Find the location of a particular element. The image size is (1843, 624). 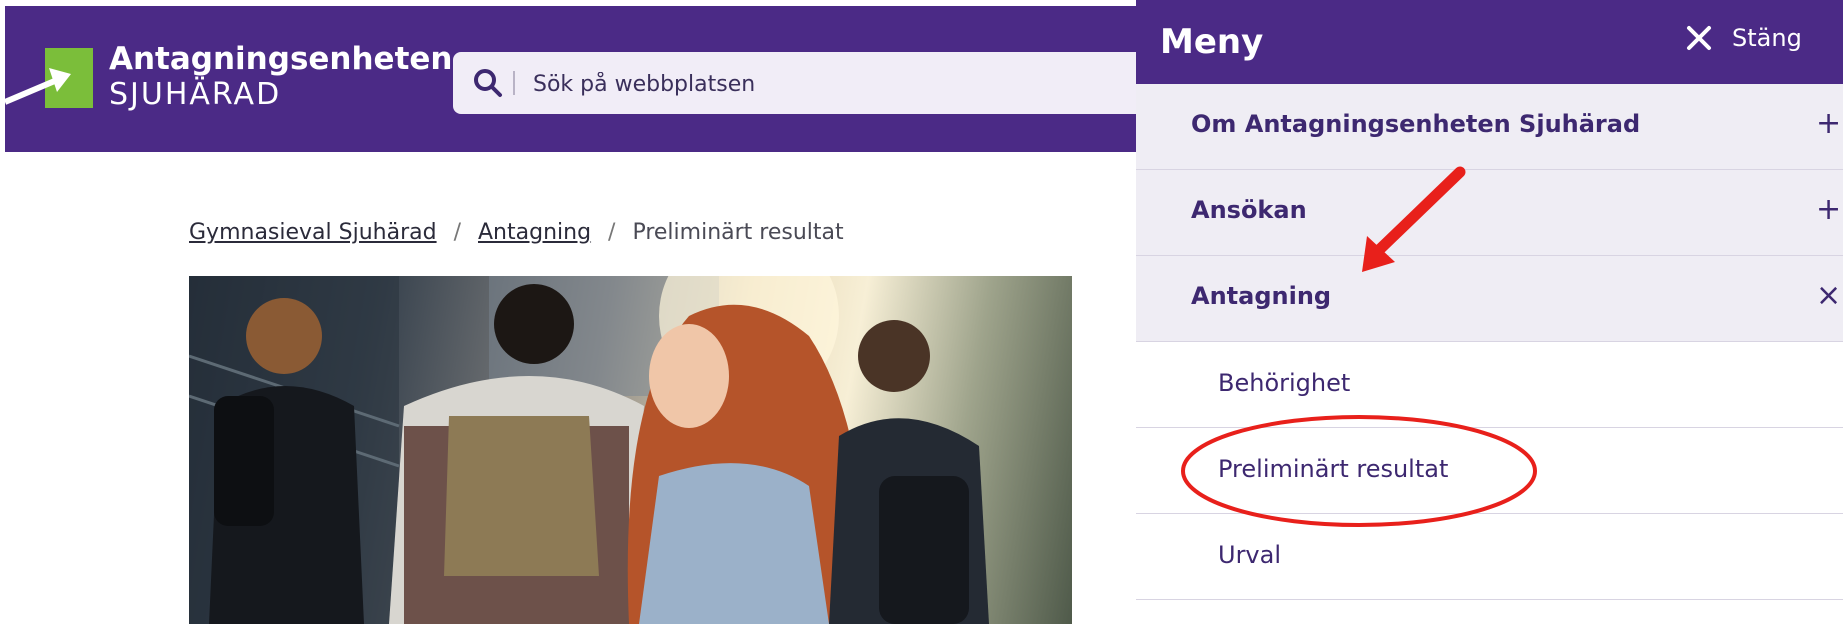

annotation-circle-icon is located at coordinates (1359, 471).